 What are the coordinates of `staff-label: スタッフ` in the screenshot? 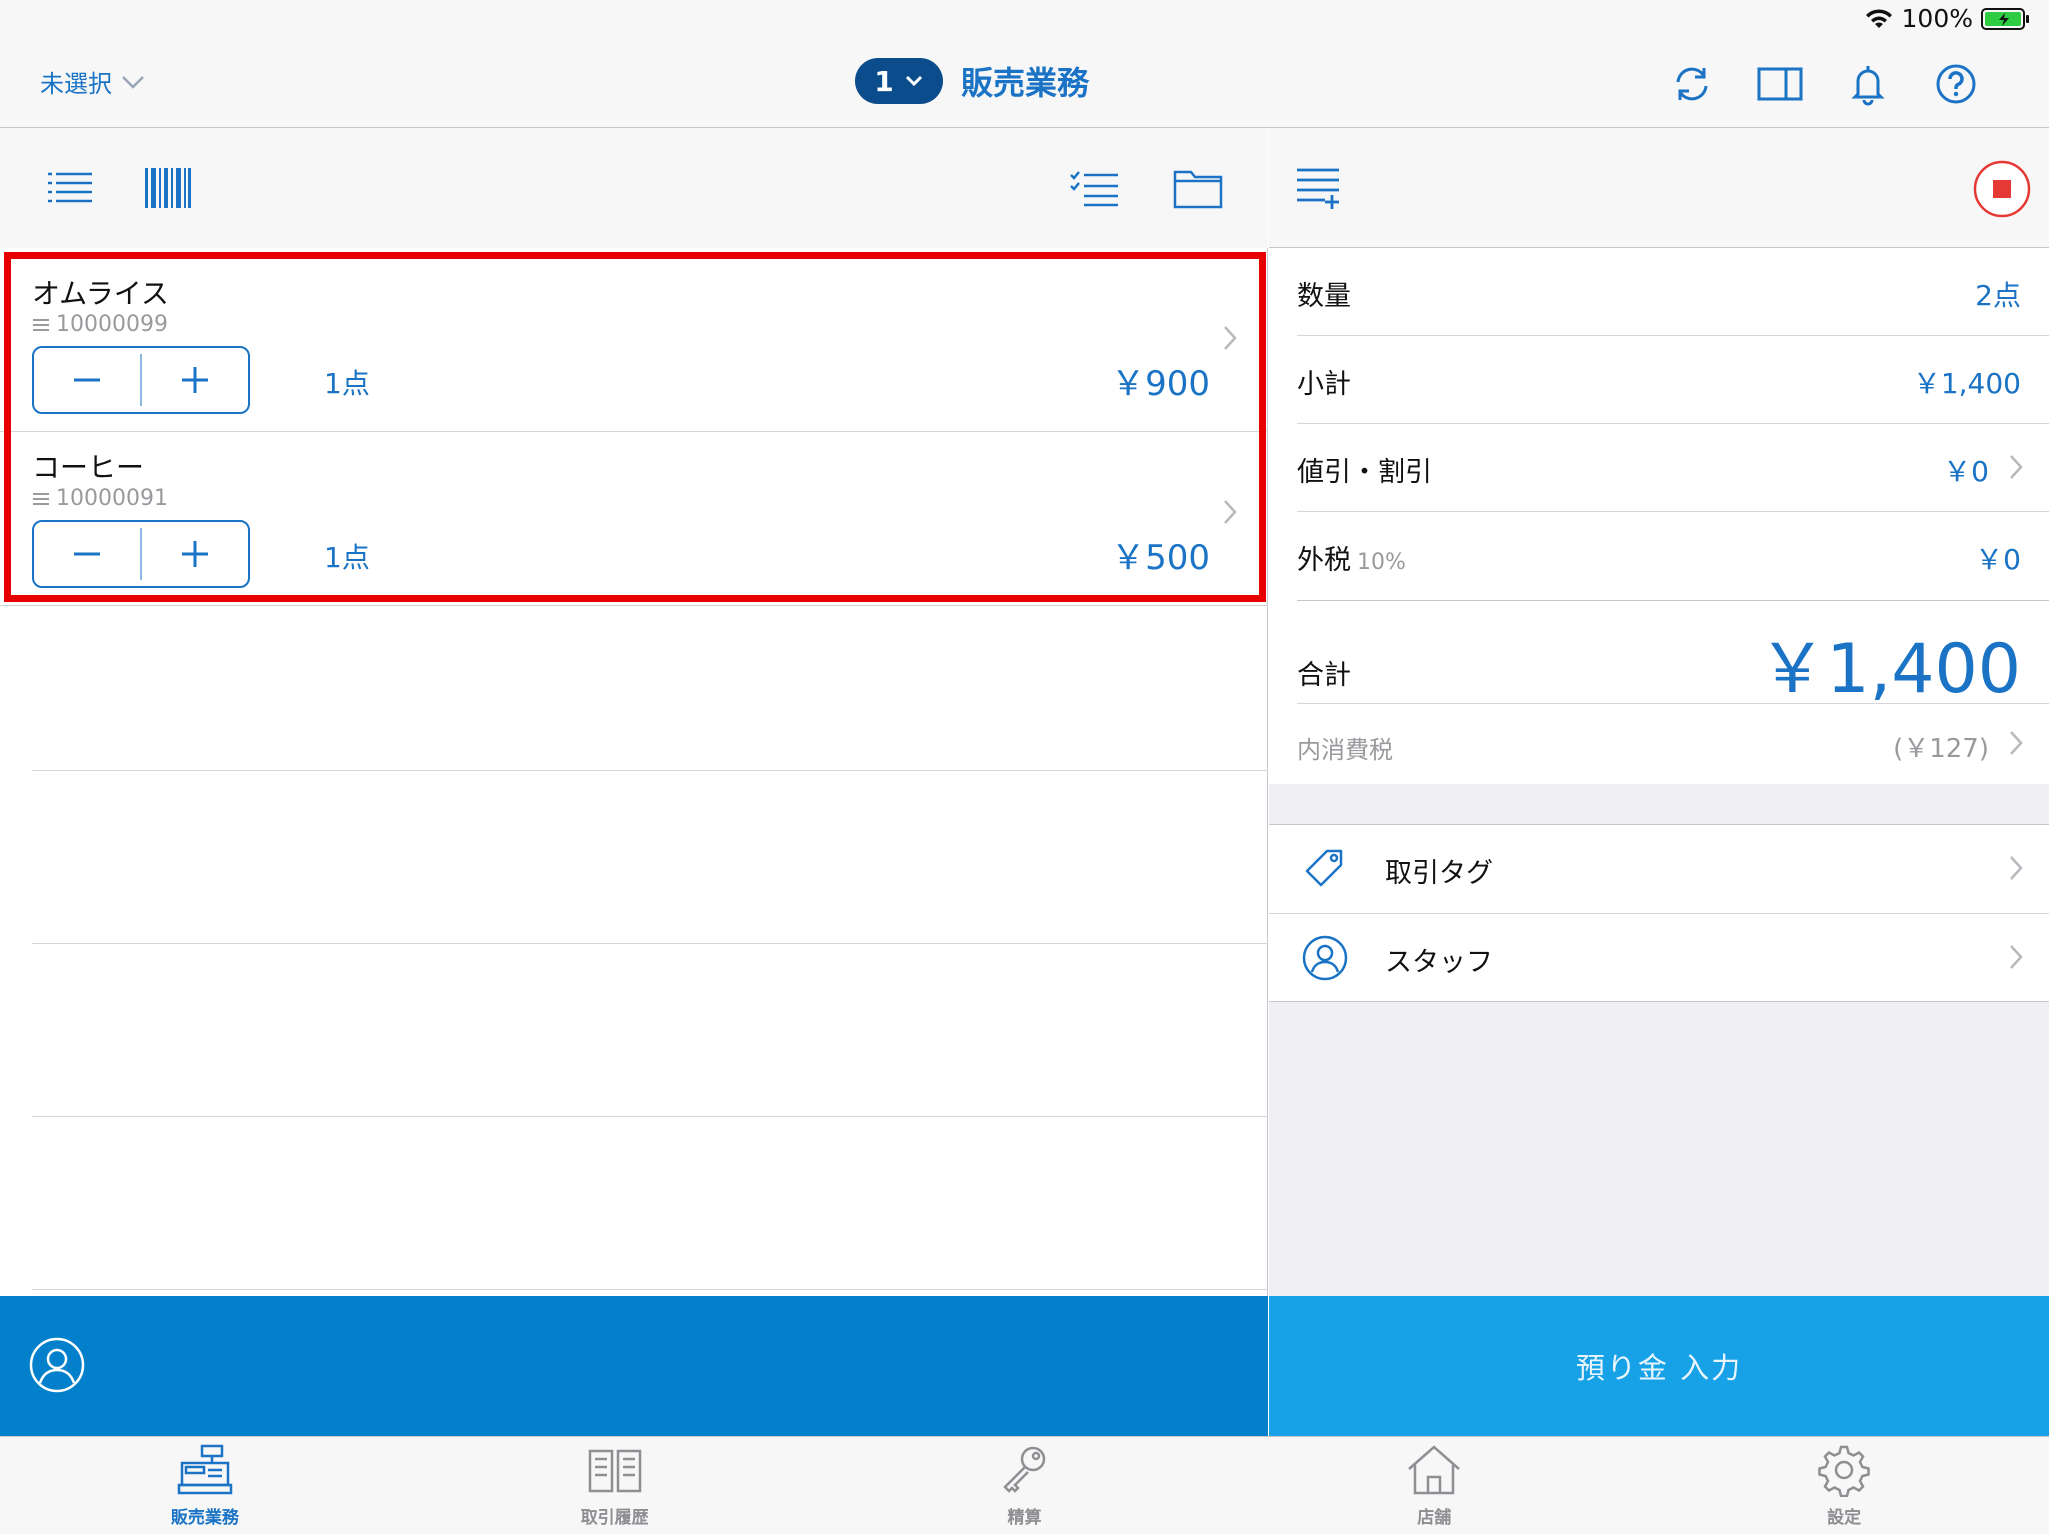 It's located at (1439, 962).